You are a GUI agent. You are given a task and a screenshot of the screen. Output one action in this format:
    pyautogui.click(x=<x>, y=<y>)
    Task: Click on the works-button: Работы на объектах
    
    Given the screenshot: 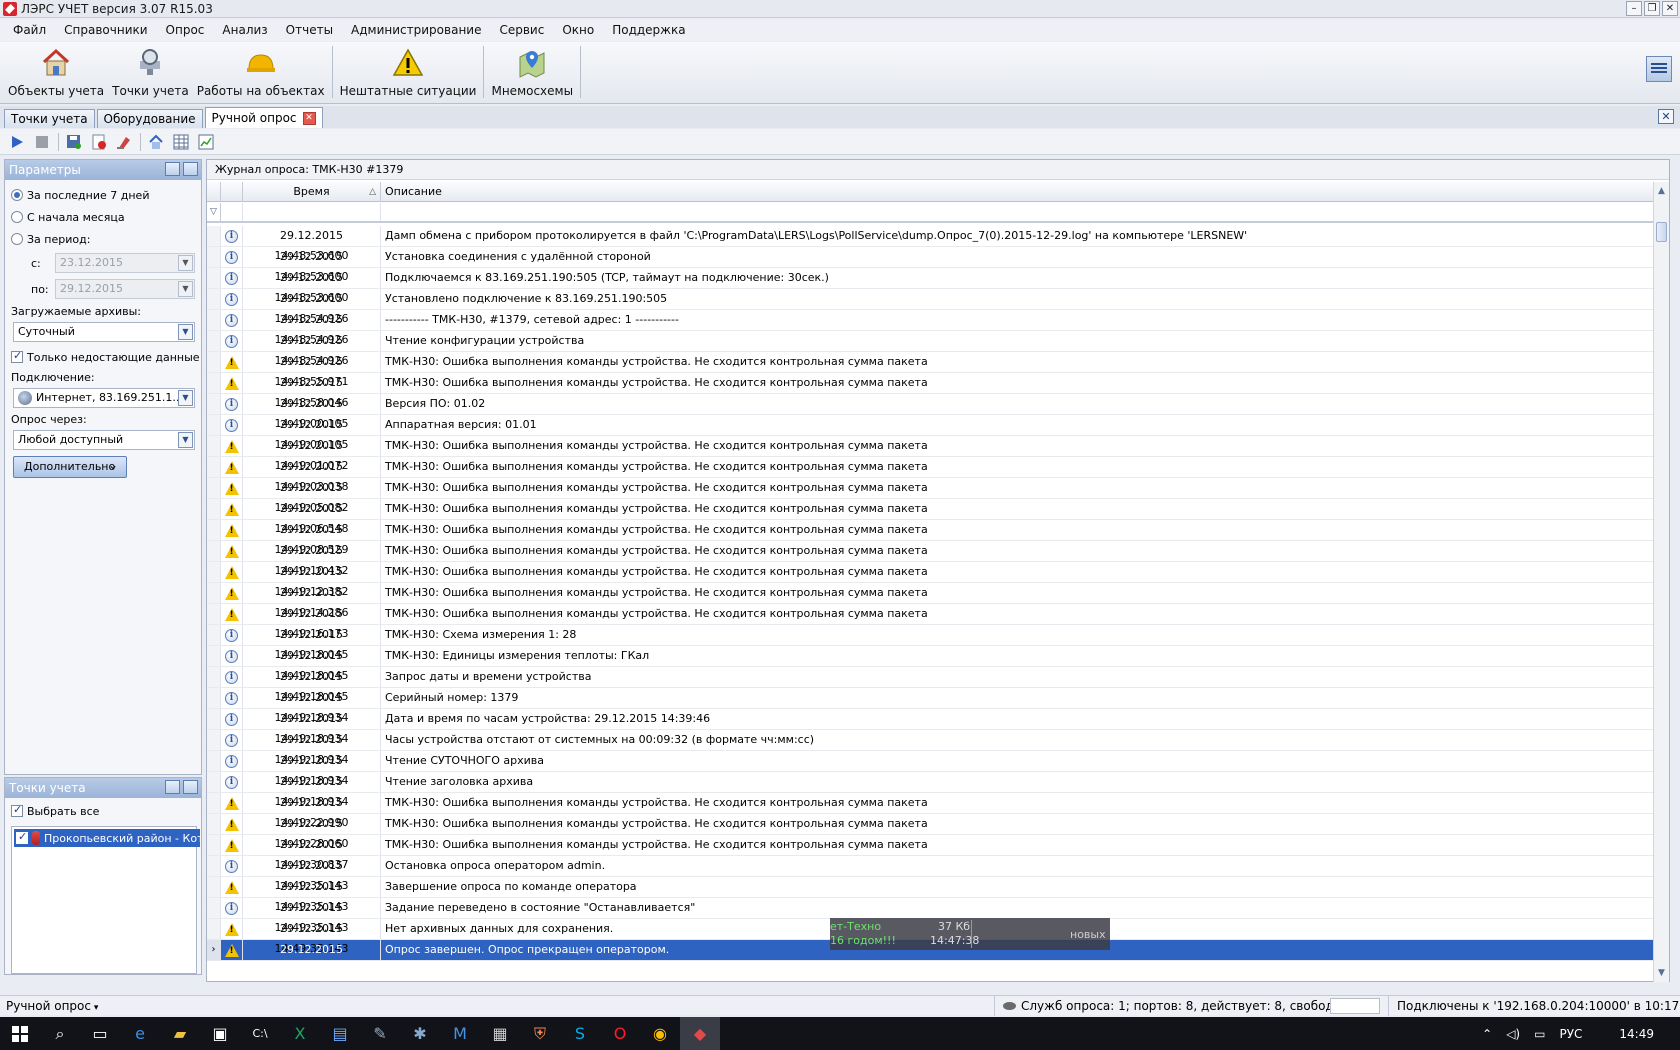 What is the action you would take?
    pyautogui.click(x=261, y=72)
    